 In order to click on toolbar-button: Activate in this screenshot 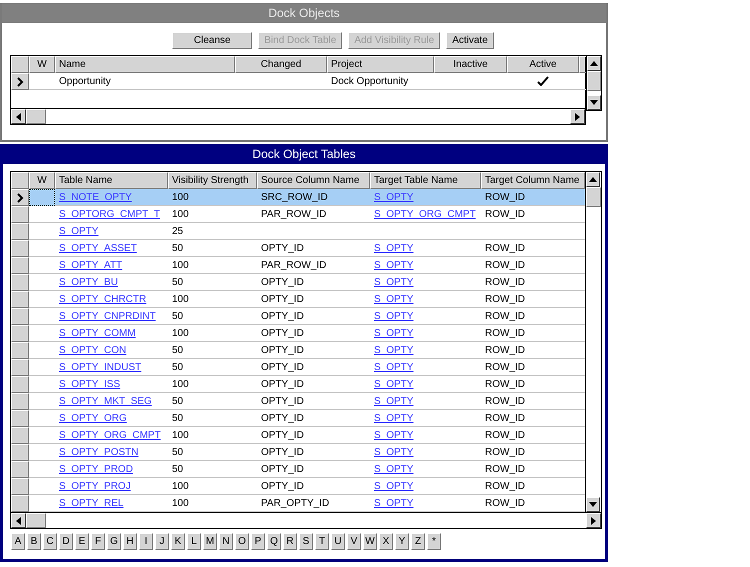, I will do `click(470, 40)`.